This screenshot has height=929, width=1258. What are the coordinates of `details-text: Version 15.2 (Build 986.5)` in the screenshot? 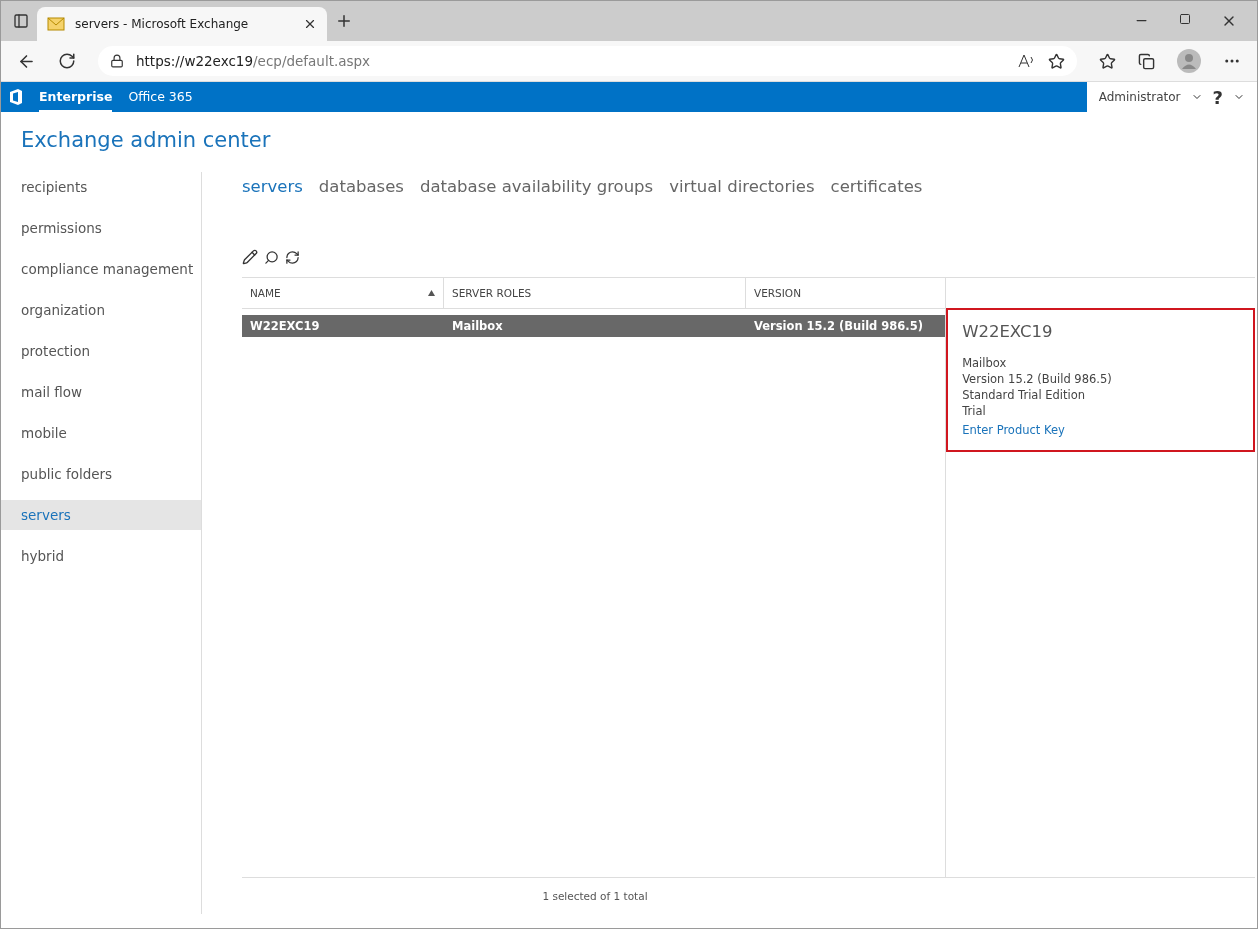 It's located at (1037, 379).